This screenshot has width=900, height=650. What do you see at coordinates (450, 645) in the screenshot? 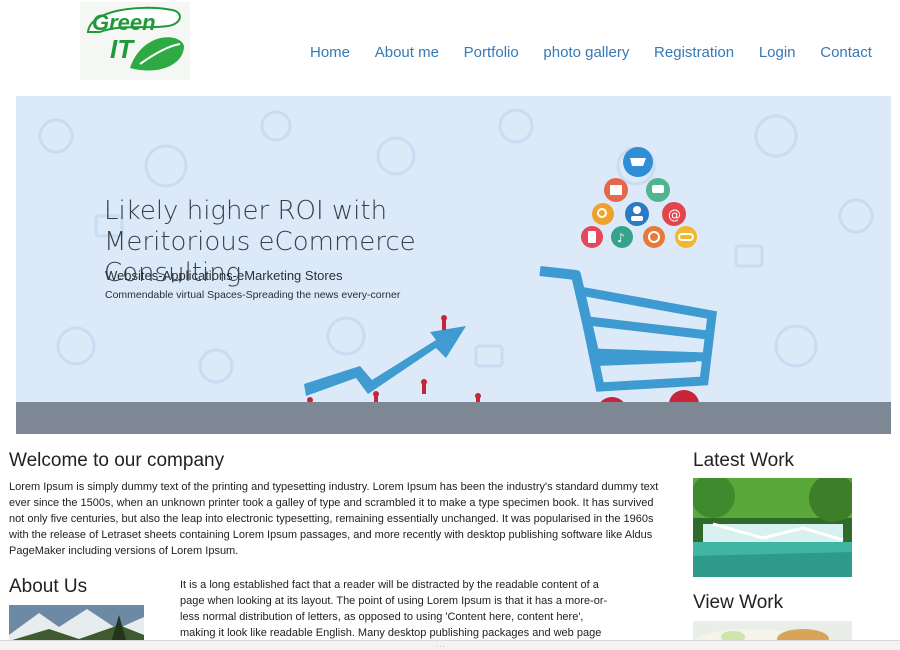
I see `window-resize-bar: ···` at bounding box center [450, 645].